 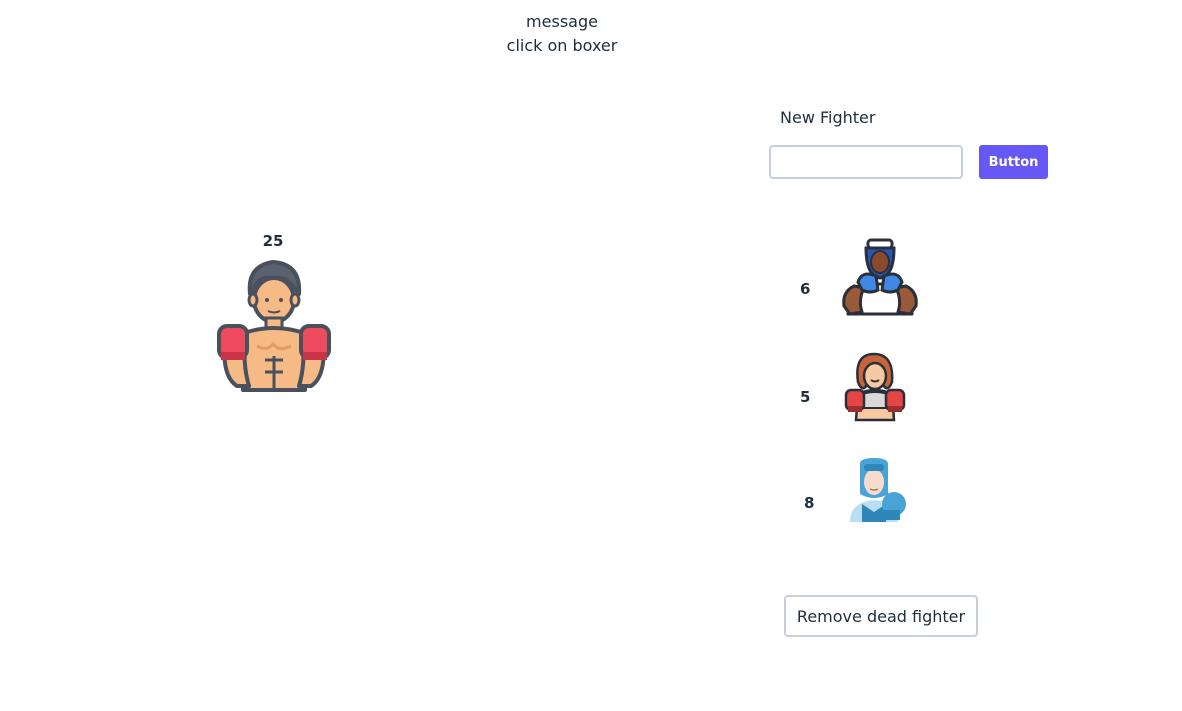 What do you see at coordinates (866, 162) in the screenshot?
I see `new-fighter-input` at bounding box center [866, 162].